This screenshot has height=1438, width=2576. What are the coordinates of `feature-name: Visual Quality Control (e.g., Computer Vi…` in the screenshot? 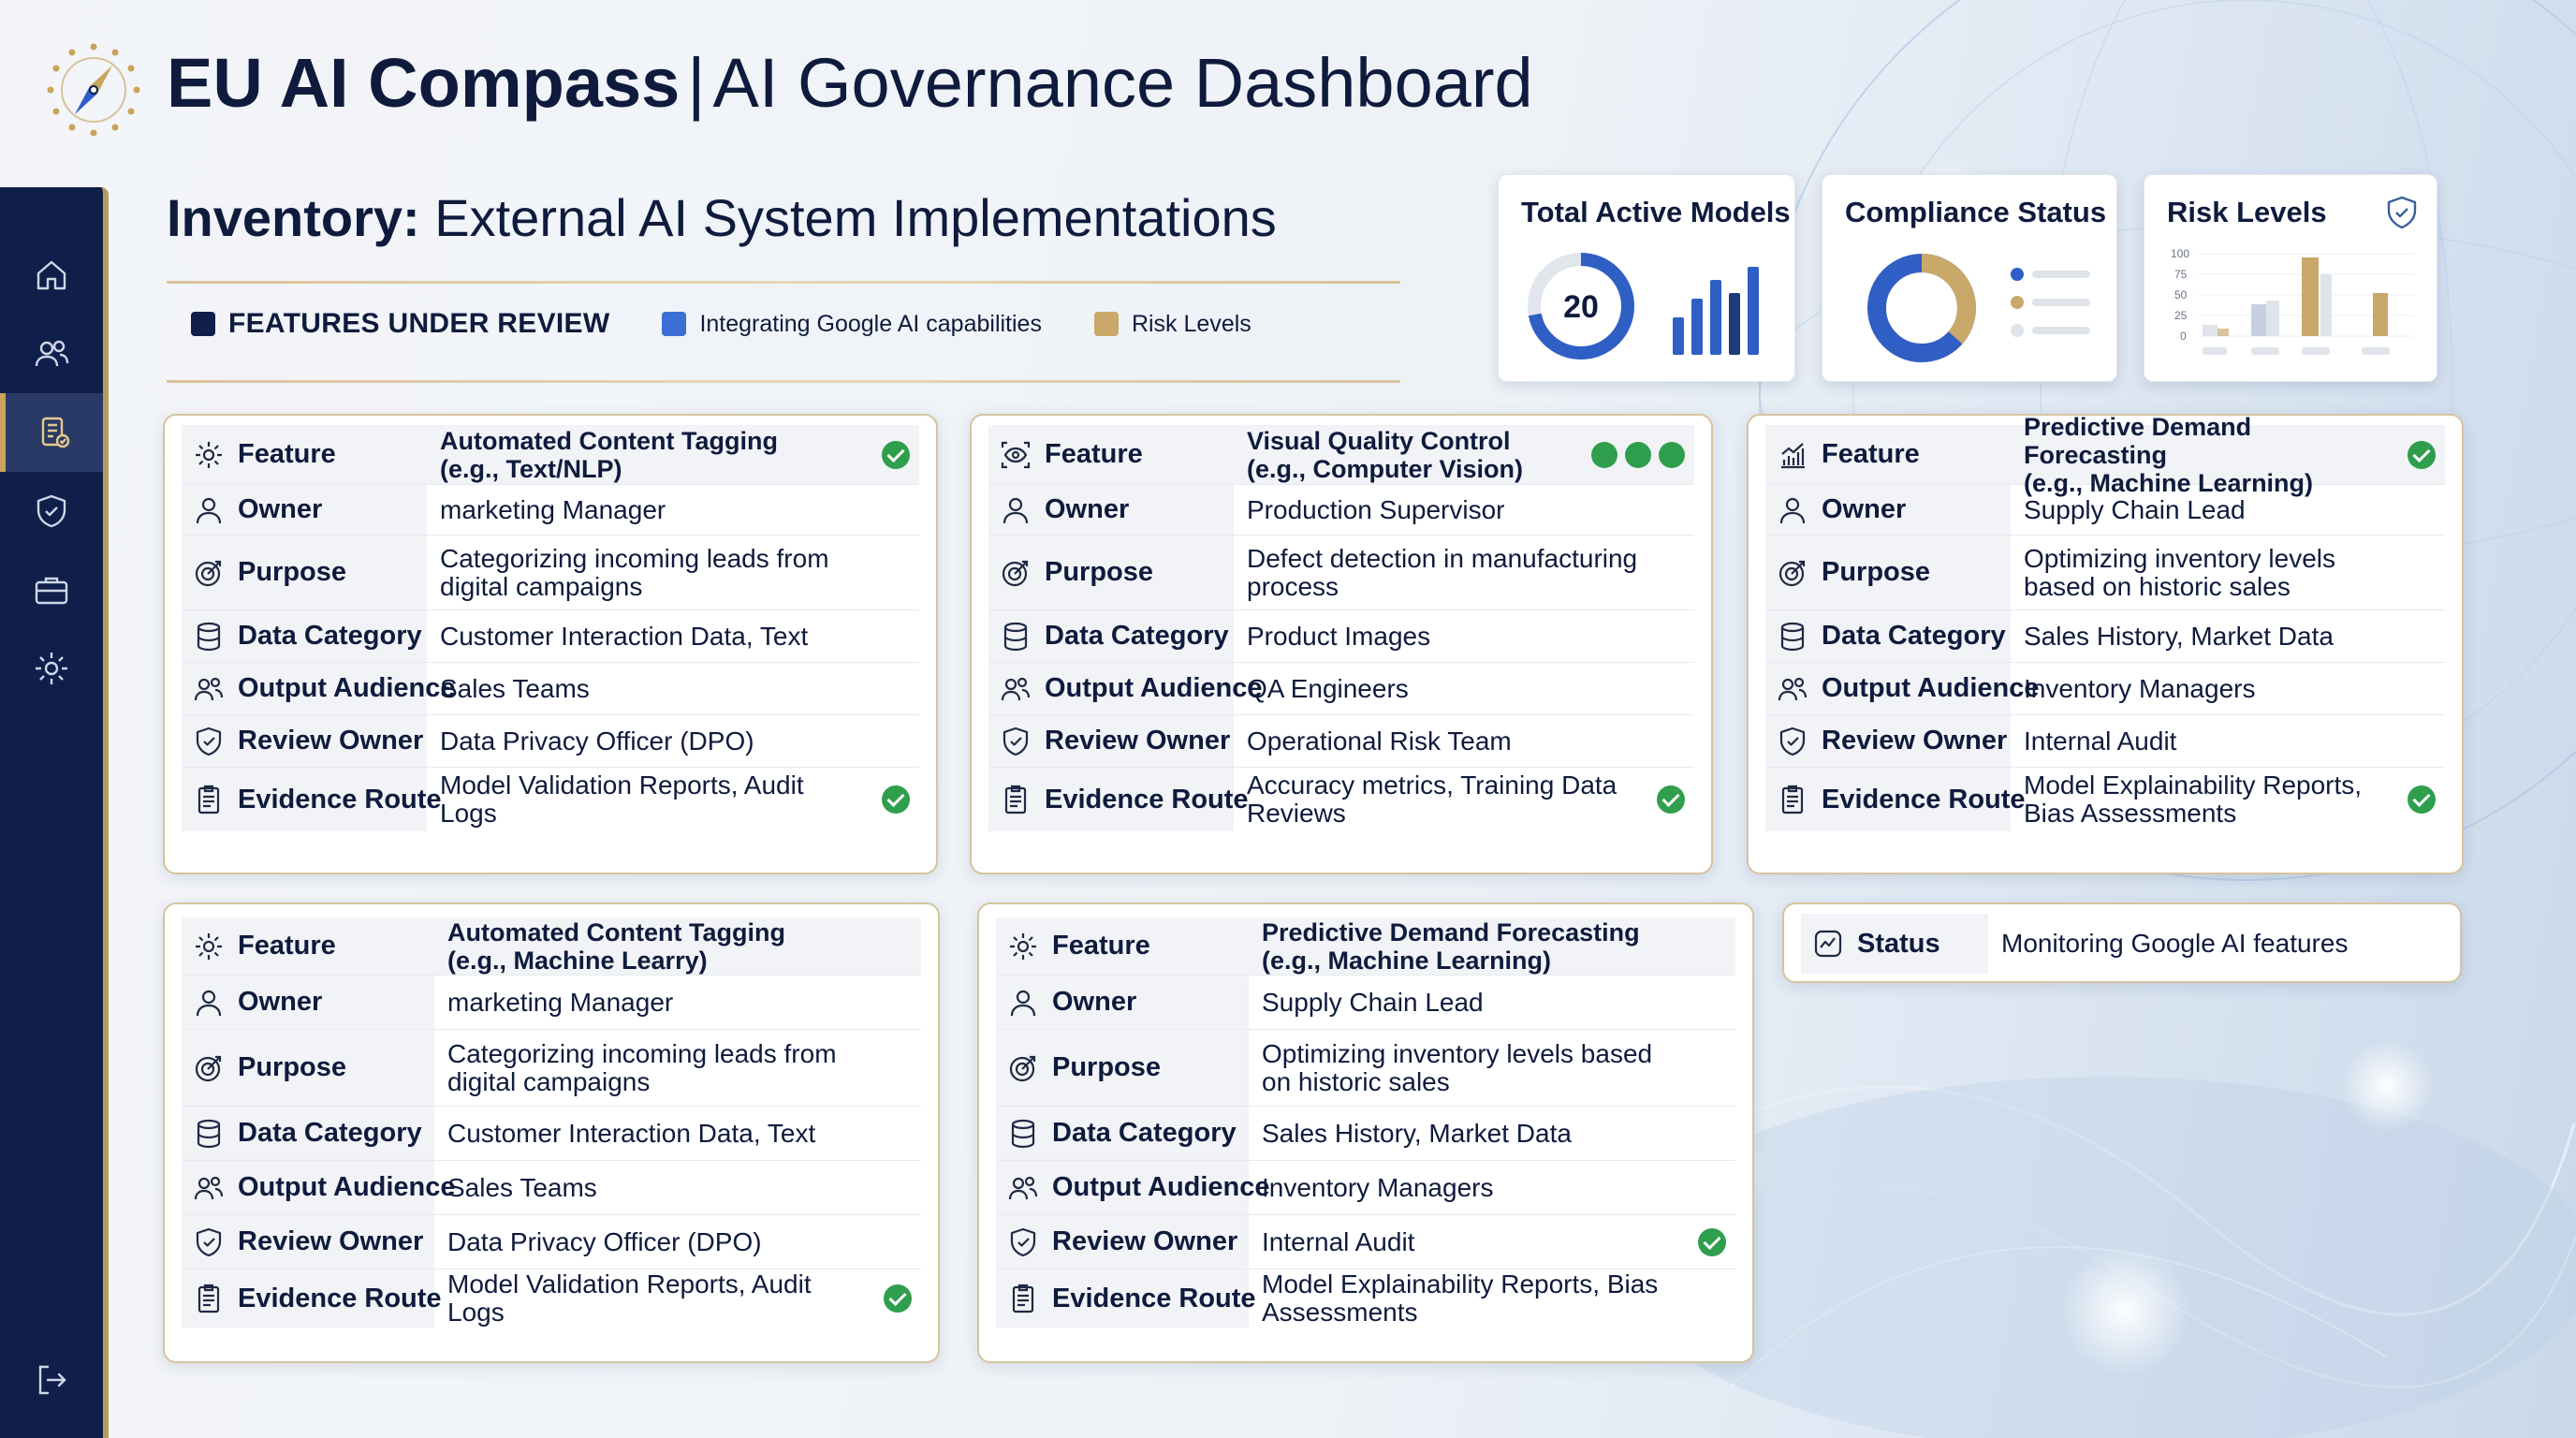 It's located at (1464, 454).